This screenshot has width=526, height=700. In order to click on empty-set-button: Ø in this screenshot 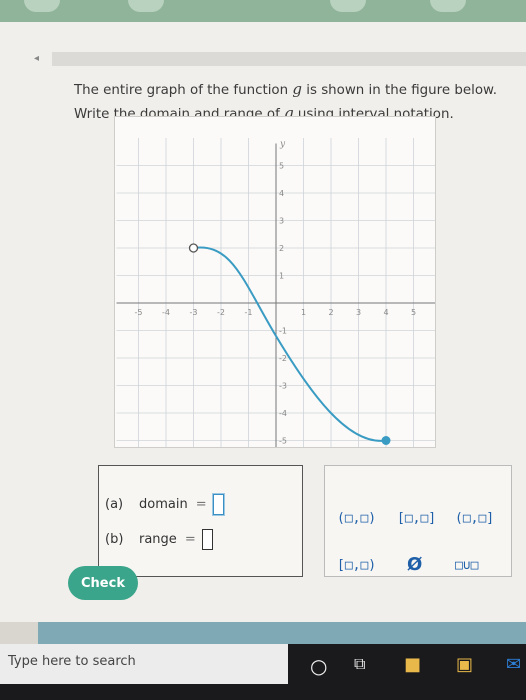, I will do `click(414, 564)`.